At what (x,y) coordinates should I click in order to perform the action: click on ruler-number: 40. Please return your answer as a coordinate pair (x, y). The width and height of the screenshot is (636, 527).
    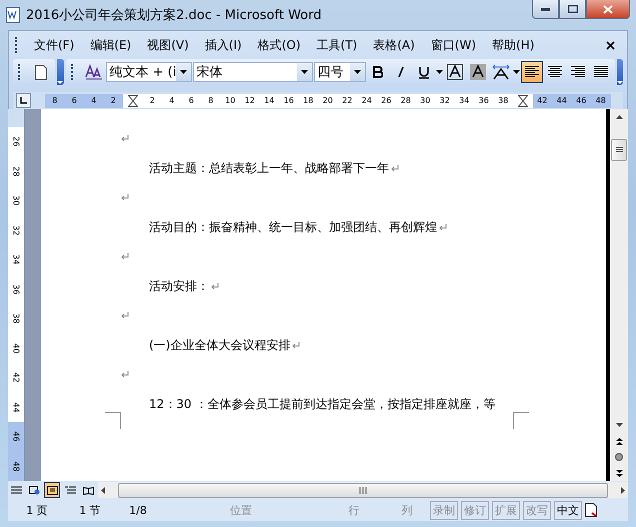
    Looking at the image, I should click on (16, 348).